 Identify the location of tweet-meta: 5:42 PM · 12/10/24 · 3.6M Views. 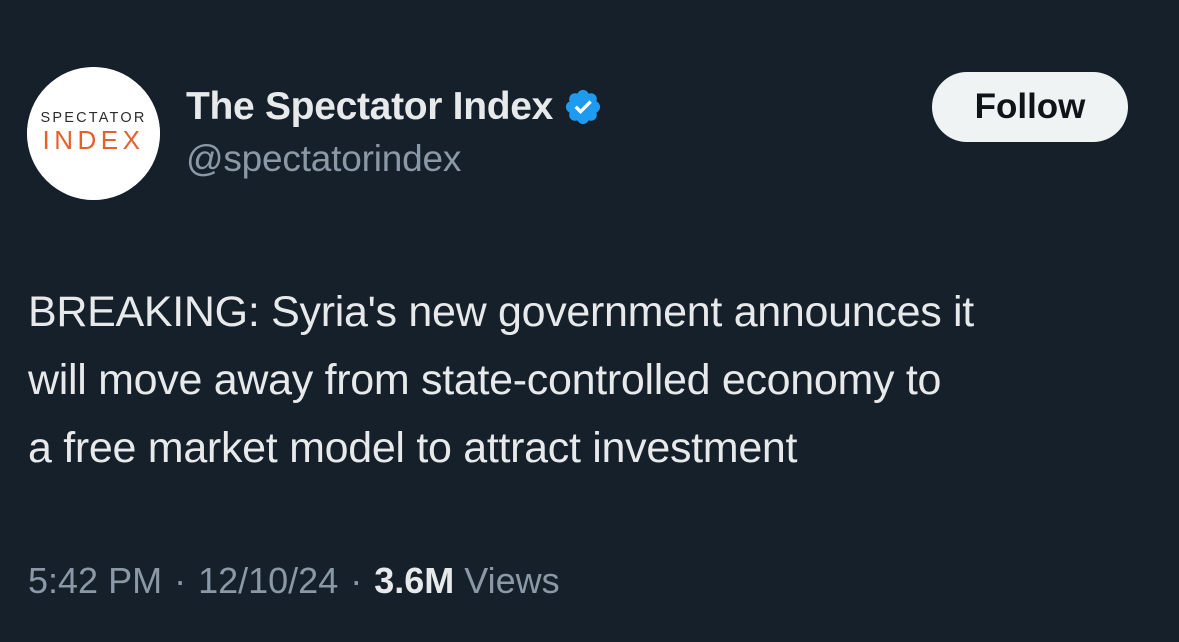
(294, 581).